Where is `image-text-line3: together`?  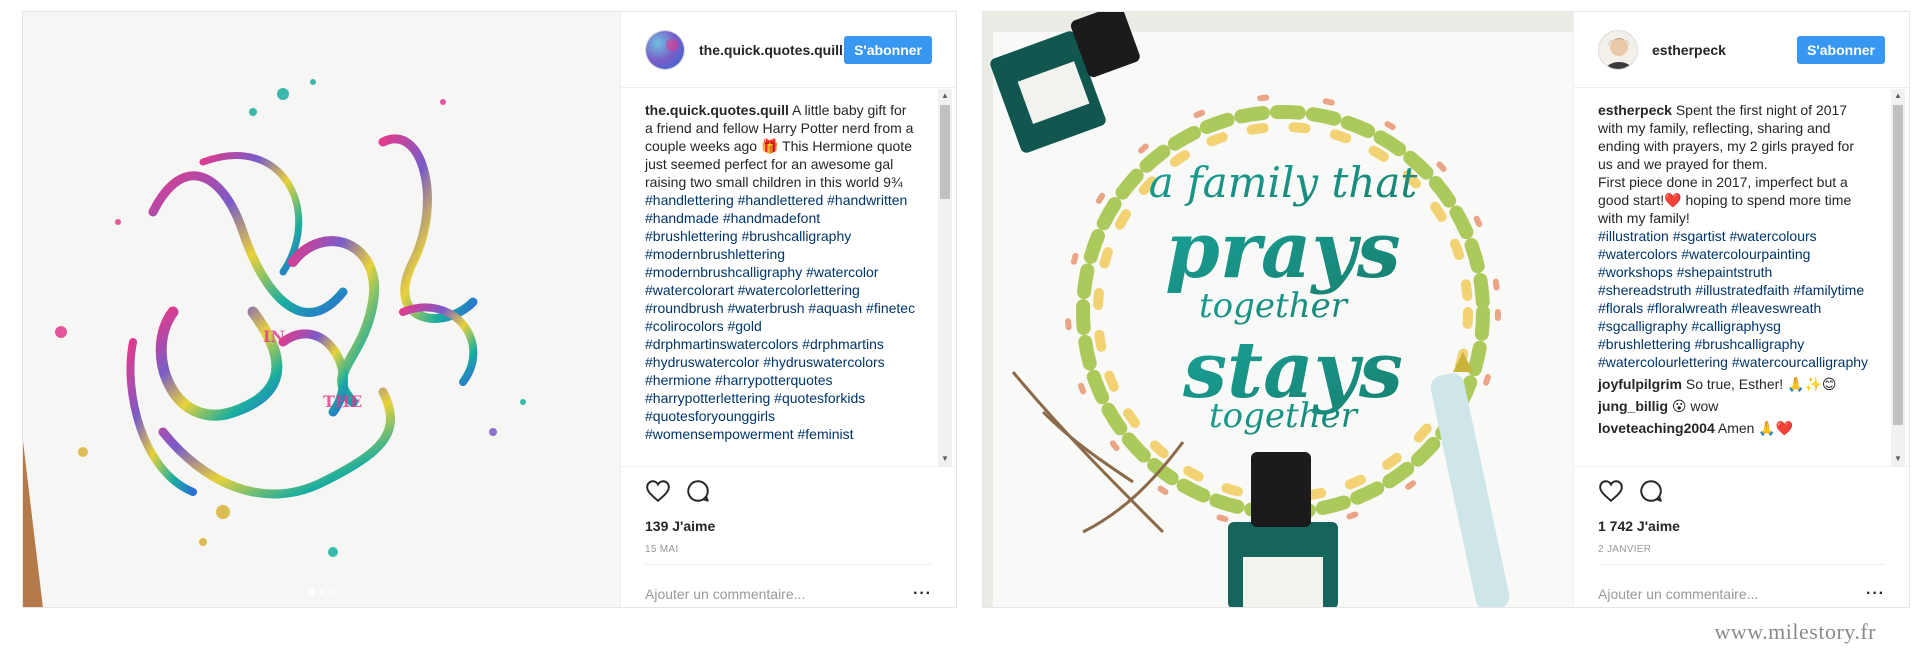 image-text-line3: together is located at coordinates (1274, 306).